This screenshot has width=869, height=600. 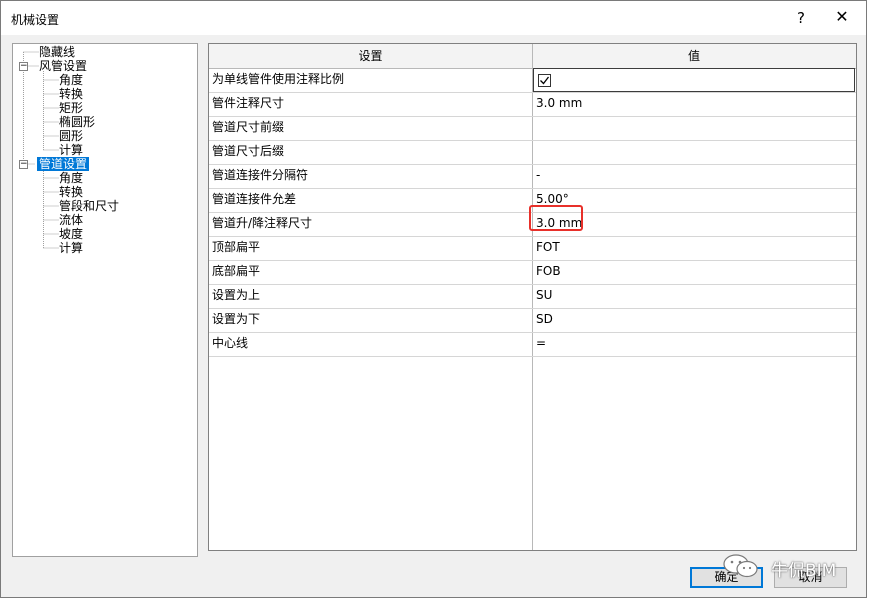 I want to click on tree-item-duct-angle: 角度, so click(x=71, y=80).